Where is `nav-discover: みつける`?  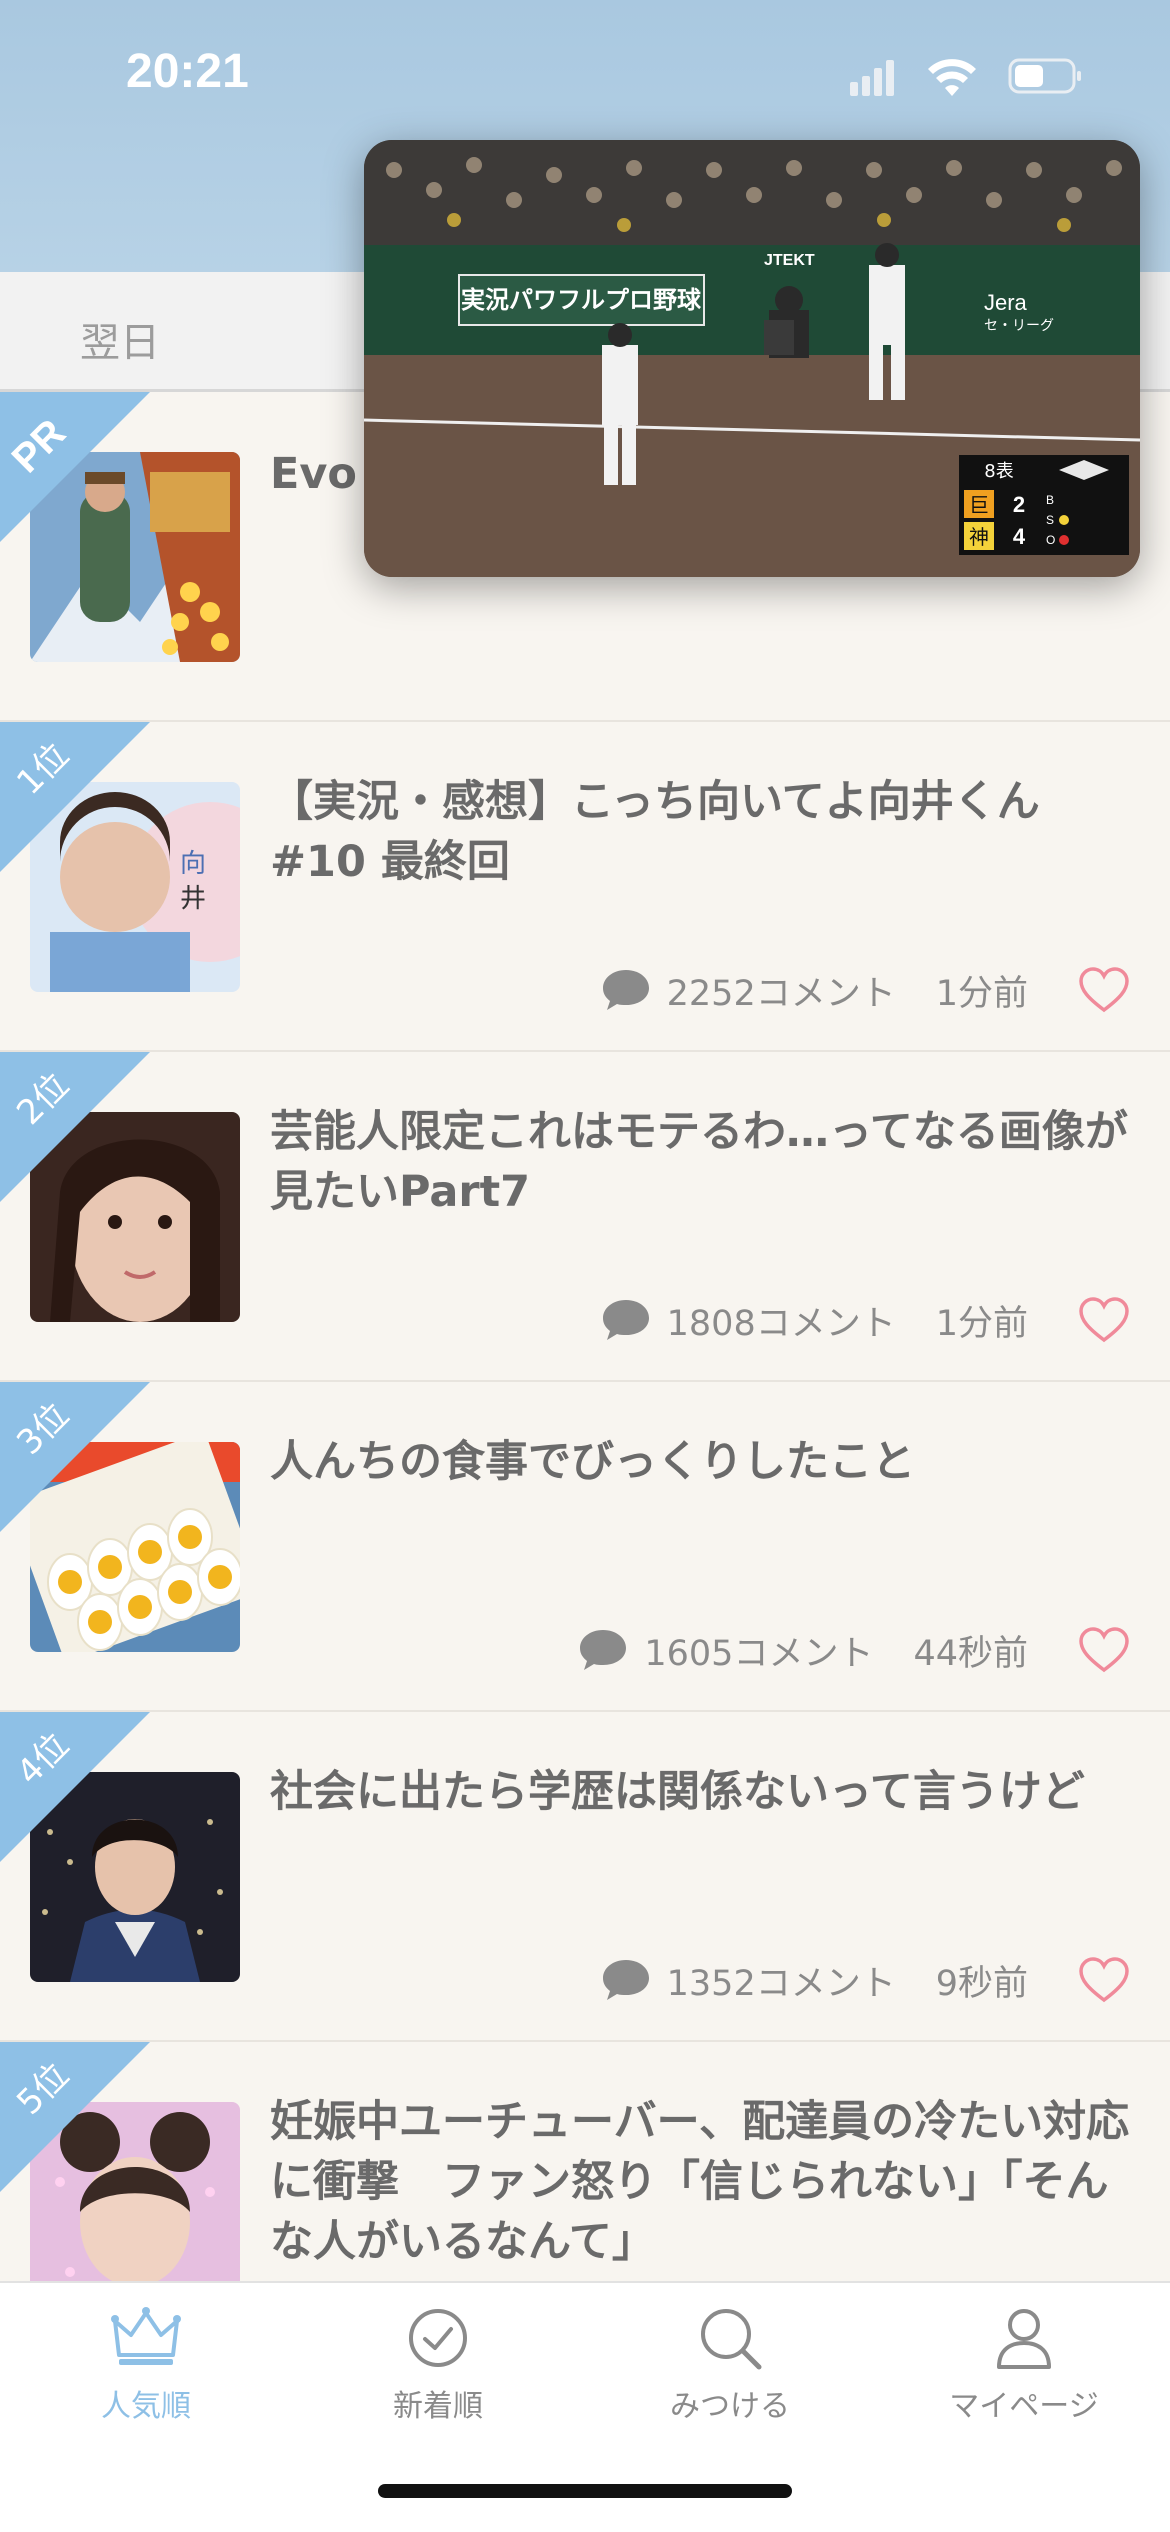 nav-discover: みつける is located at coordinates (730, 2364).